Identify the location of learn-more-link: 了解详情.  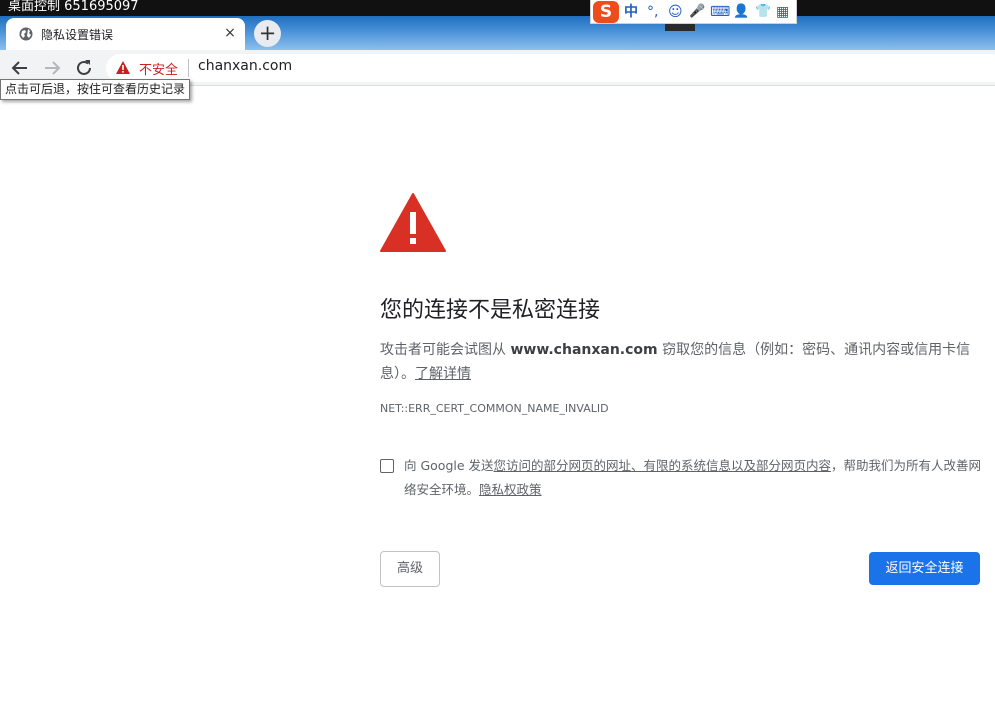
(443, 374).